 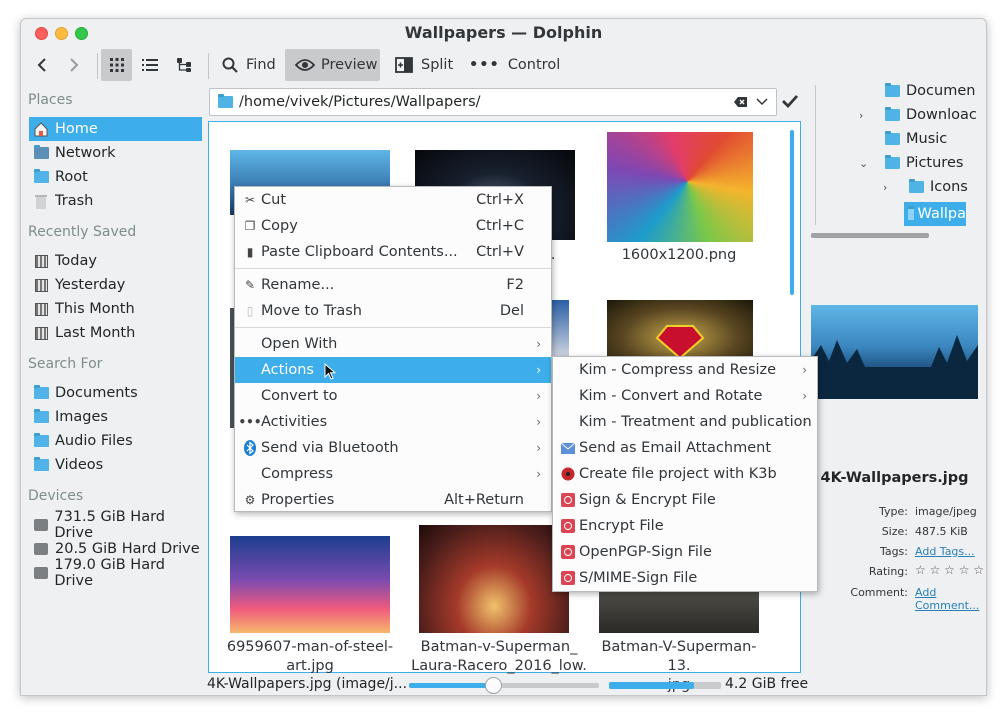 What do you see at coordinates (115, 177) in the screenshot?
I see `place-root: Root` at bounding box center [115, 177].